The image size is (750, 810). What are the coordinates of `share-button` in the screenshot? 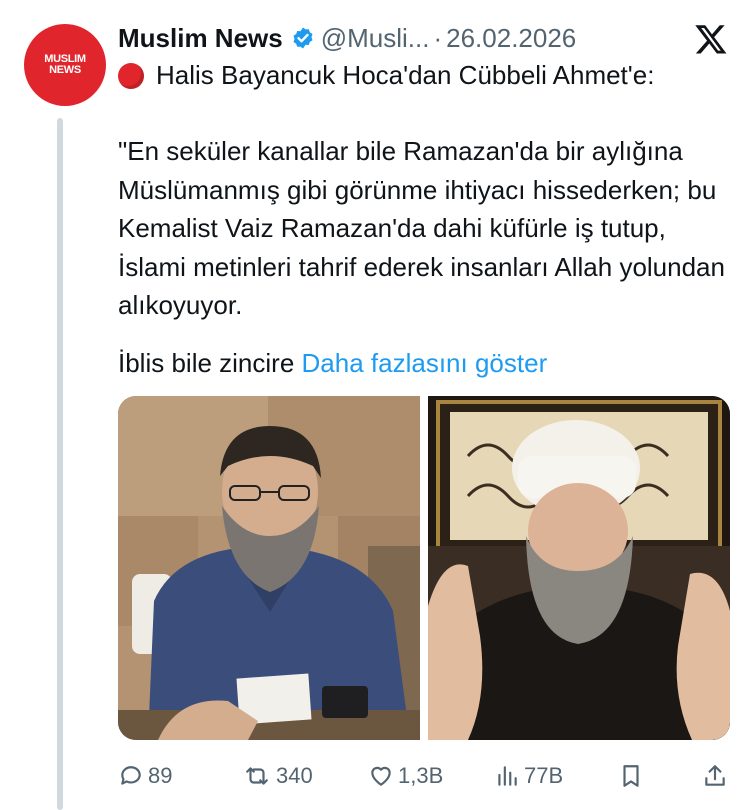 It's located at (717, 776).